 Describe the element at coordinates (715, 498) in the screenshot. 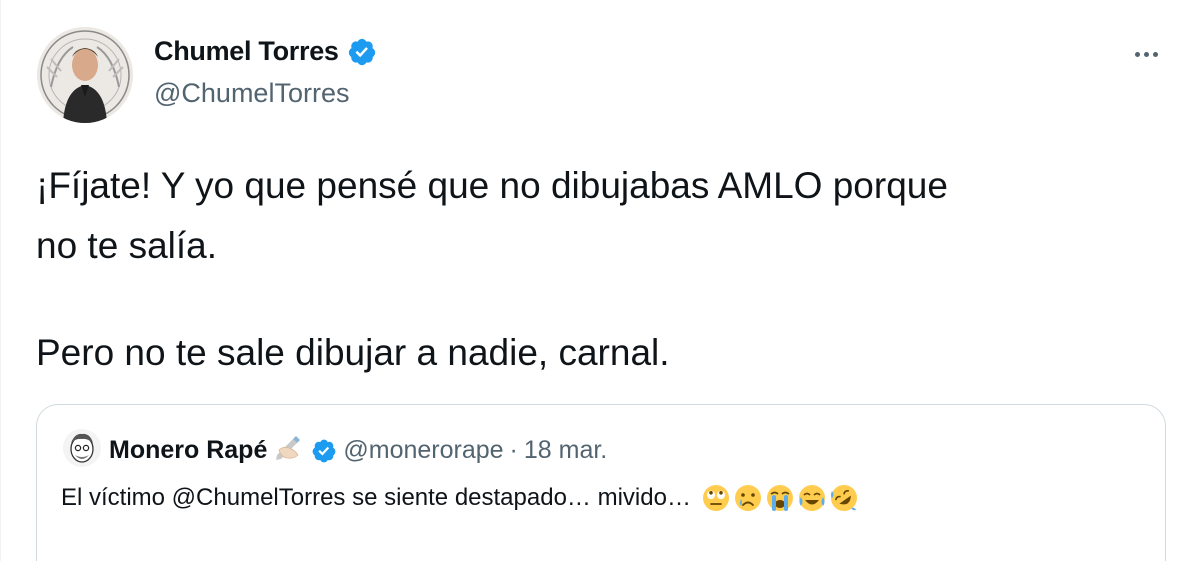

I see `face-with-rolling-eyes-emoji` at that location.